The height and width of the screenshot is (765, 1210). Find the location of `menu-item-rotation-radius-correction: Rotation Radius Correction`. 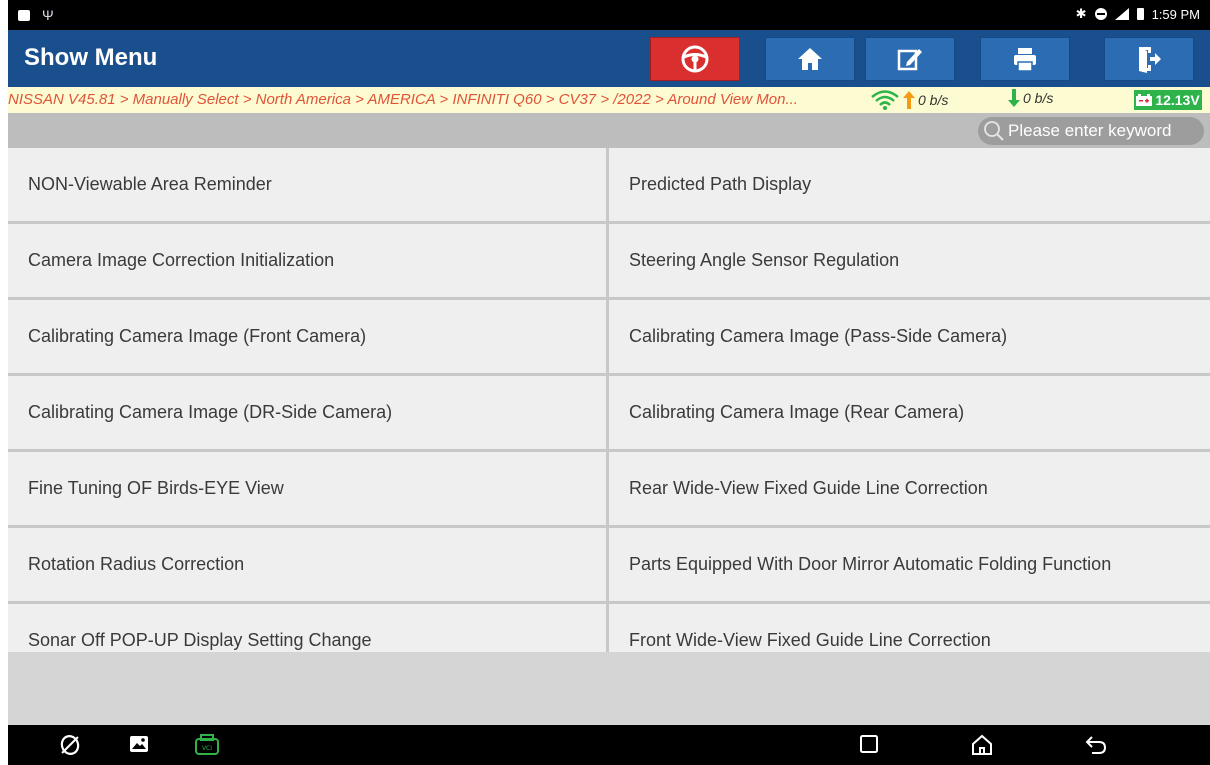

menu-item-rotation-radius-correction: Rotation Radius Correction is located at coordinates (307, 564).